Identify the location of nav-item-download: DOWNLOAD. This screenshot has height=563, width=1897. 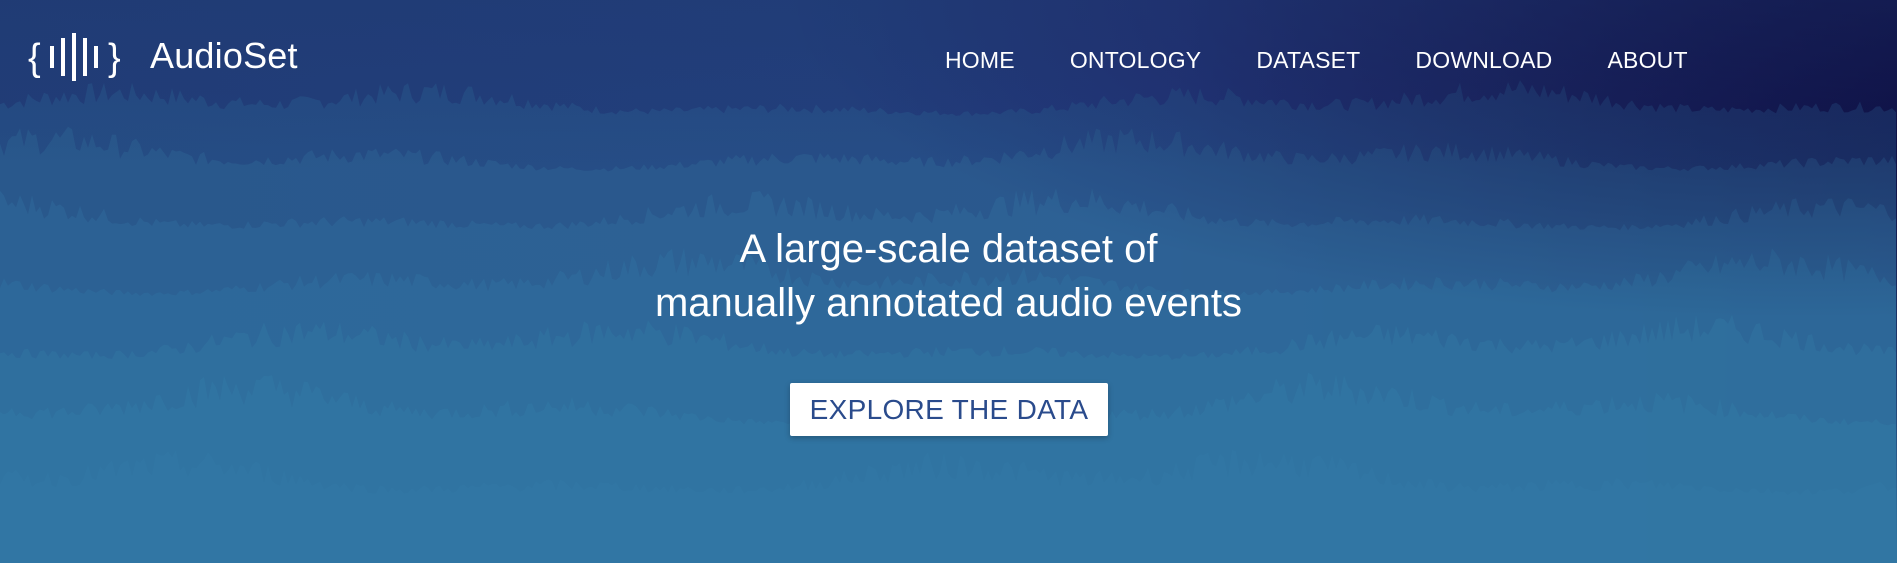
(1483, 60).